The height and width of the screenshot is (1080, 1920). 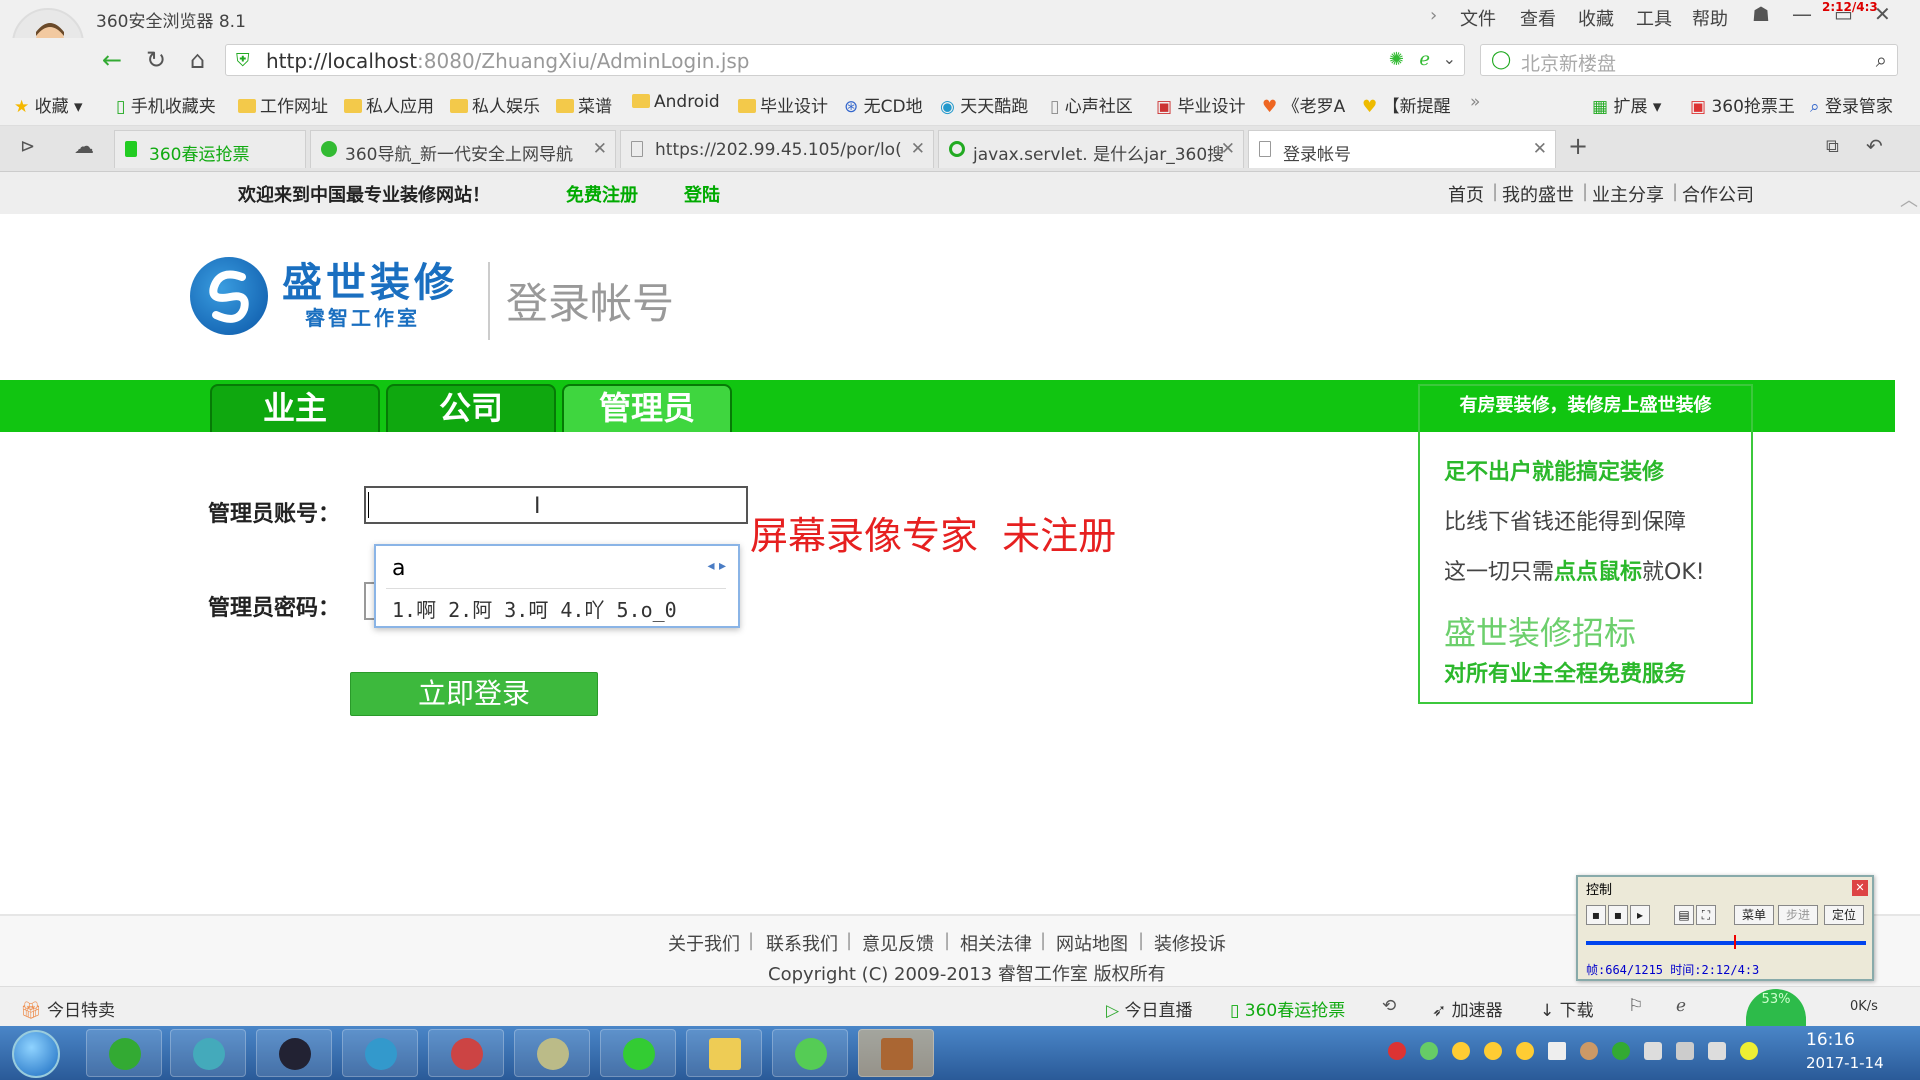 I want to click on sidebar-toggle-icon: ⊳, so click(x=27, y=146).